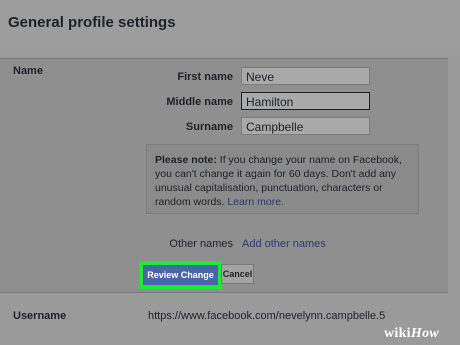 Image resolution: width=460 pixels, height=345 pixels. What do you see at coordinates (180, 275) in the screenshot?
I see `review-change-button: Review Change` at bounding box center [180, 275].